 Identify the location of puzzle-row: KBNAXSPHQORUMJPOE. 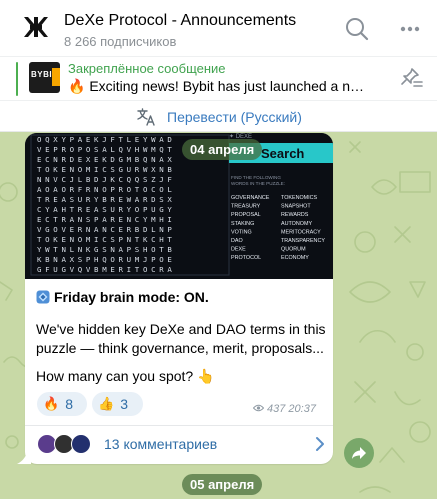
(106, 259).